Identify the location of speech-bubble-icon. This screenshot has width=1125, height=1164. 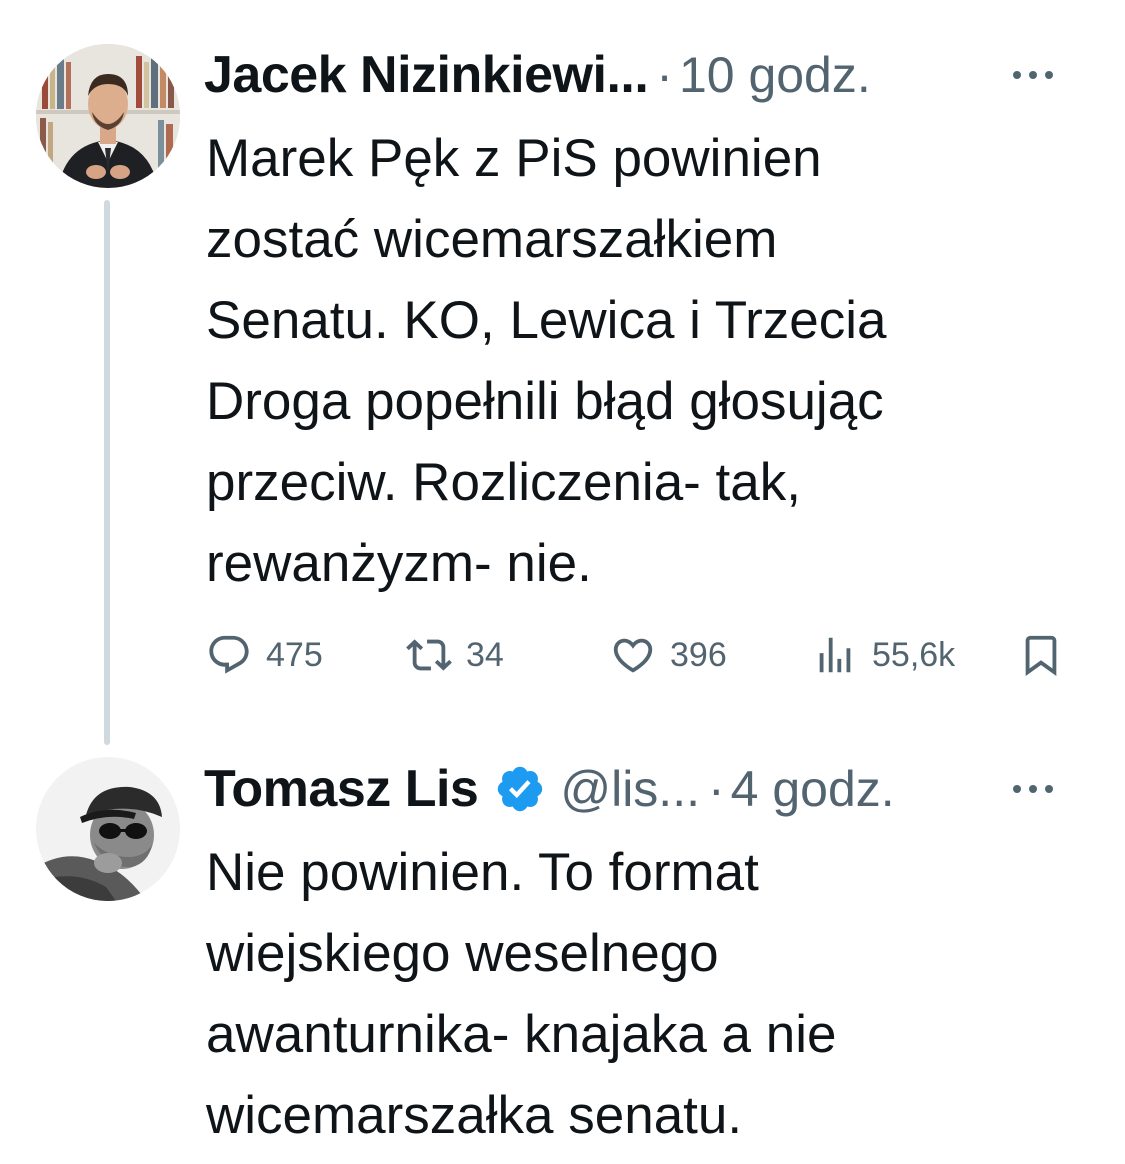
(229, 654).